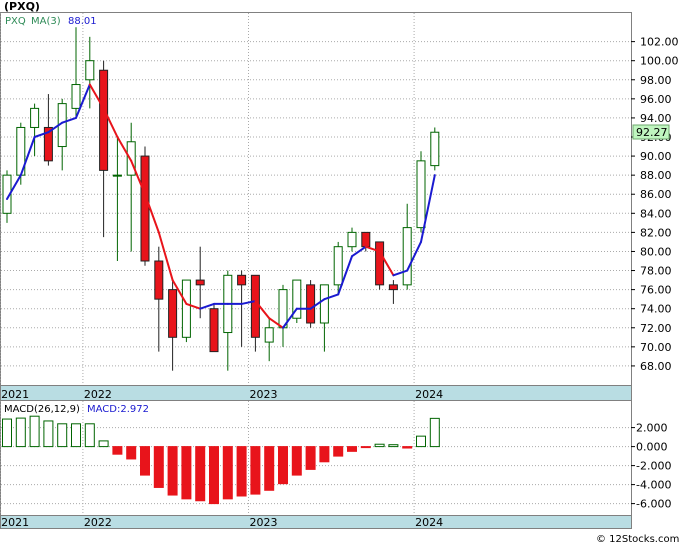  Describe the element at coordinates (656, 232) in the screenshot. I see `price-y-tick-label: 82.00` at that location.